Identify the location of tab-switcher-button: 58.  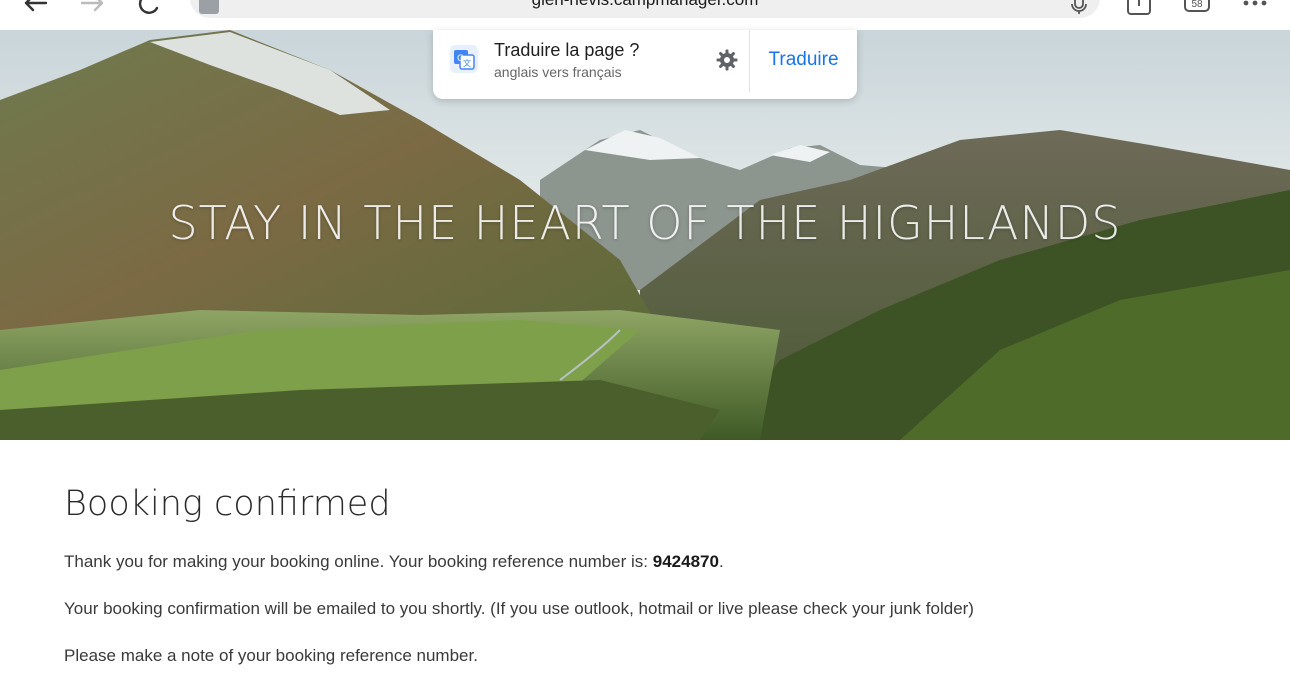
(1197, 6).